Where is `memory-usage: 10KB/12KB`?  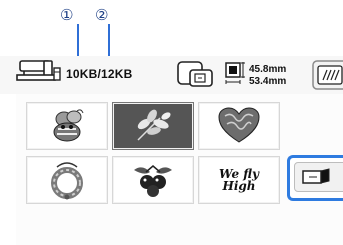 memory-usage: 10KB/12KB is located at coordinates (99, 74).